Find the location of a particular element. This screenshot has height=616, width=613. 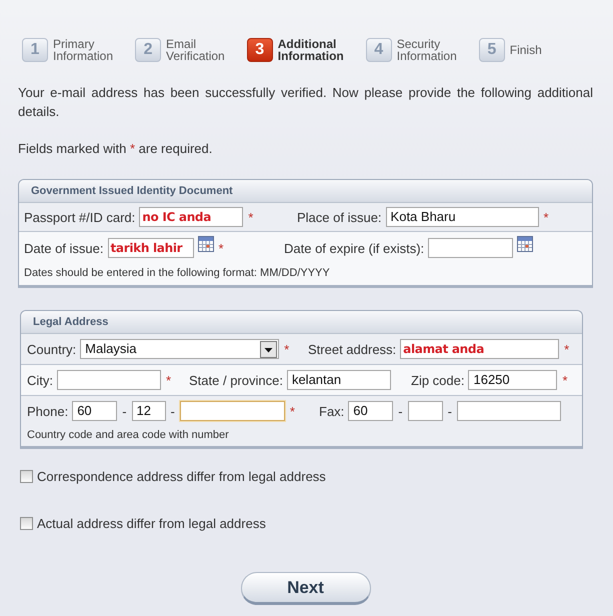

field-label: State / province: is located at coordinates (236, 380).